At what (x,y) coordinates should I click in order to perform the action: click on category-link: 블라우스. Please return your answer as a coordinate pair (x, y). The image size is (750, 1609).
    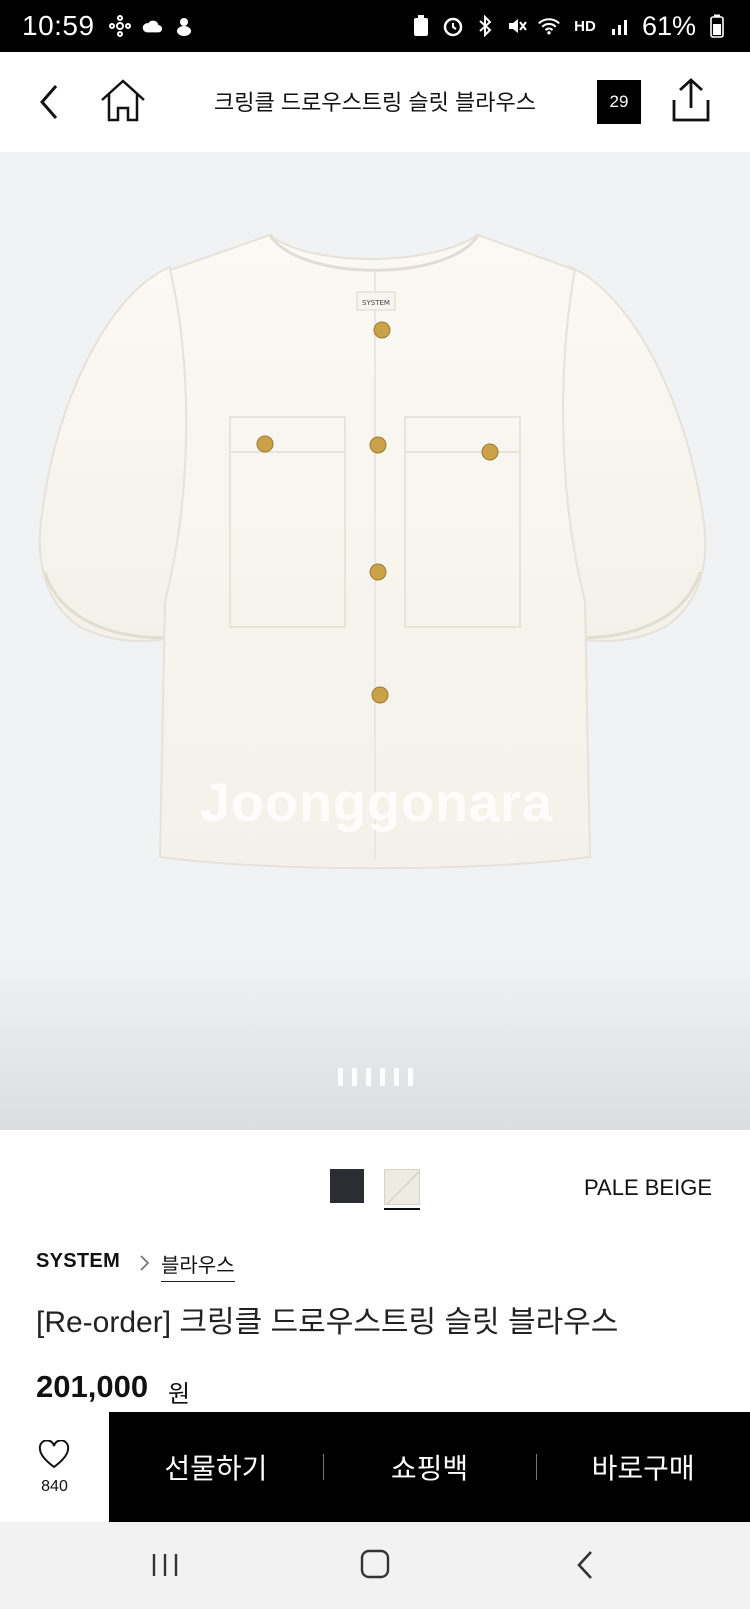
    Looking at the image, I should click on (198, 1265).